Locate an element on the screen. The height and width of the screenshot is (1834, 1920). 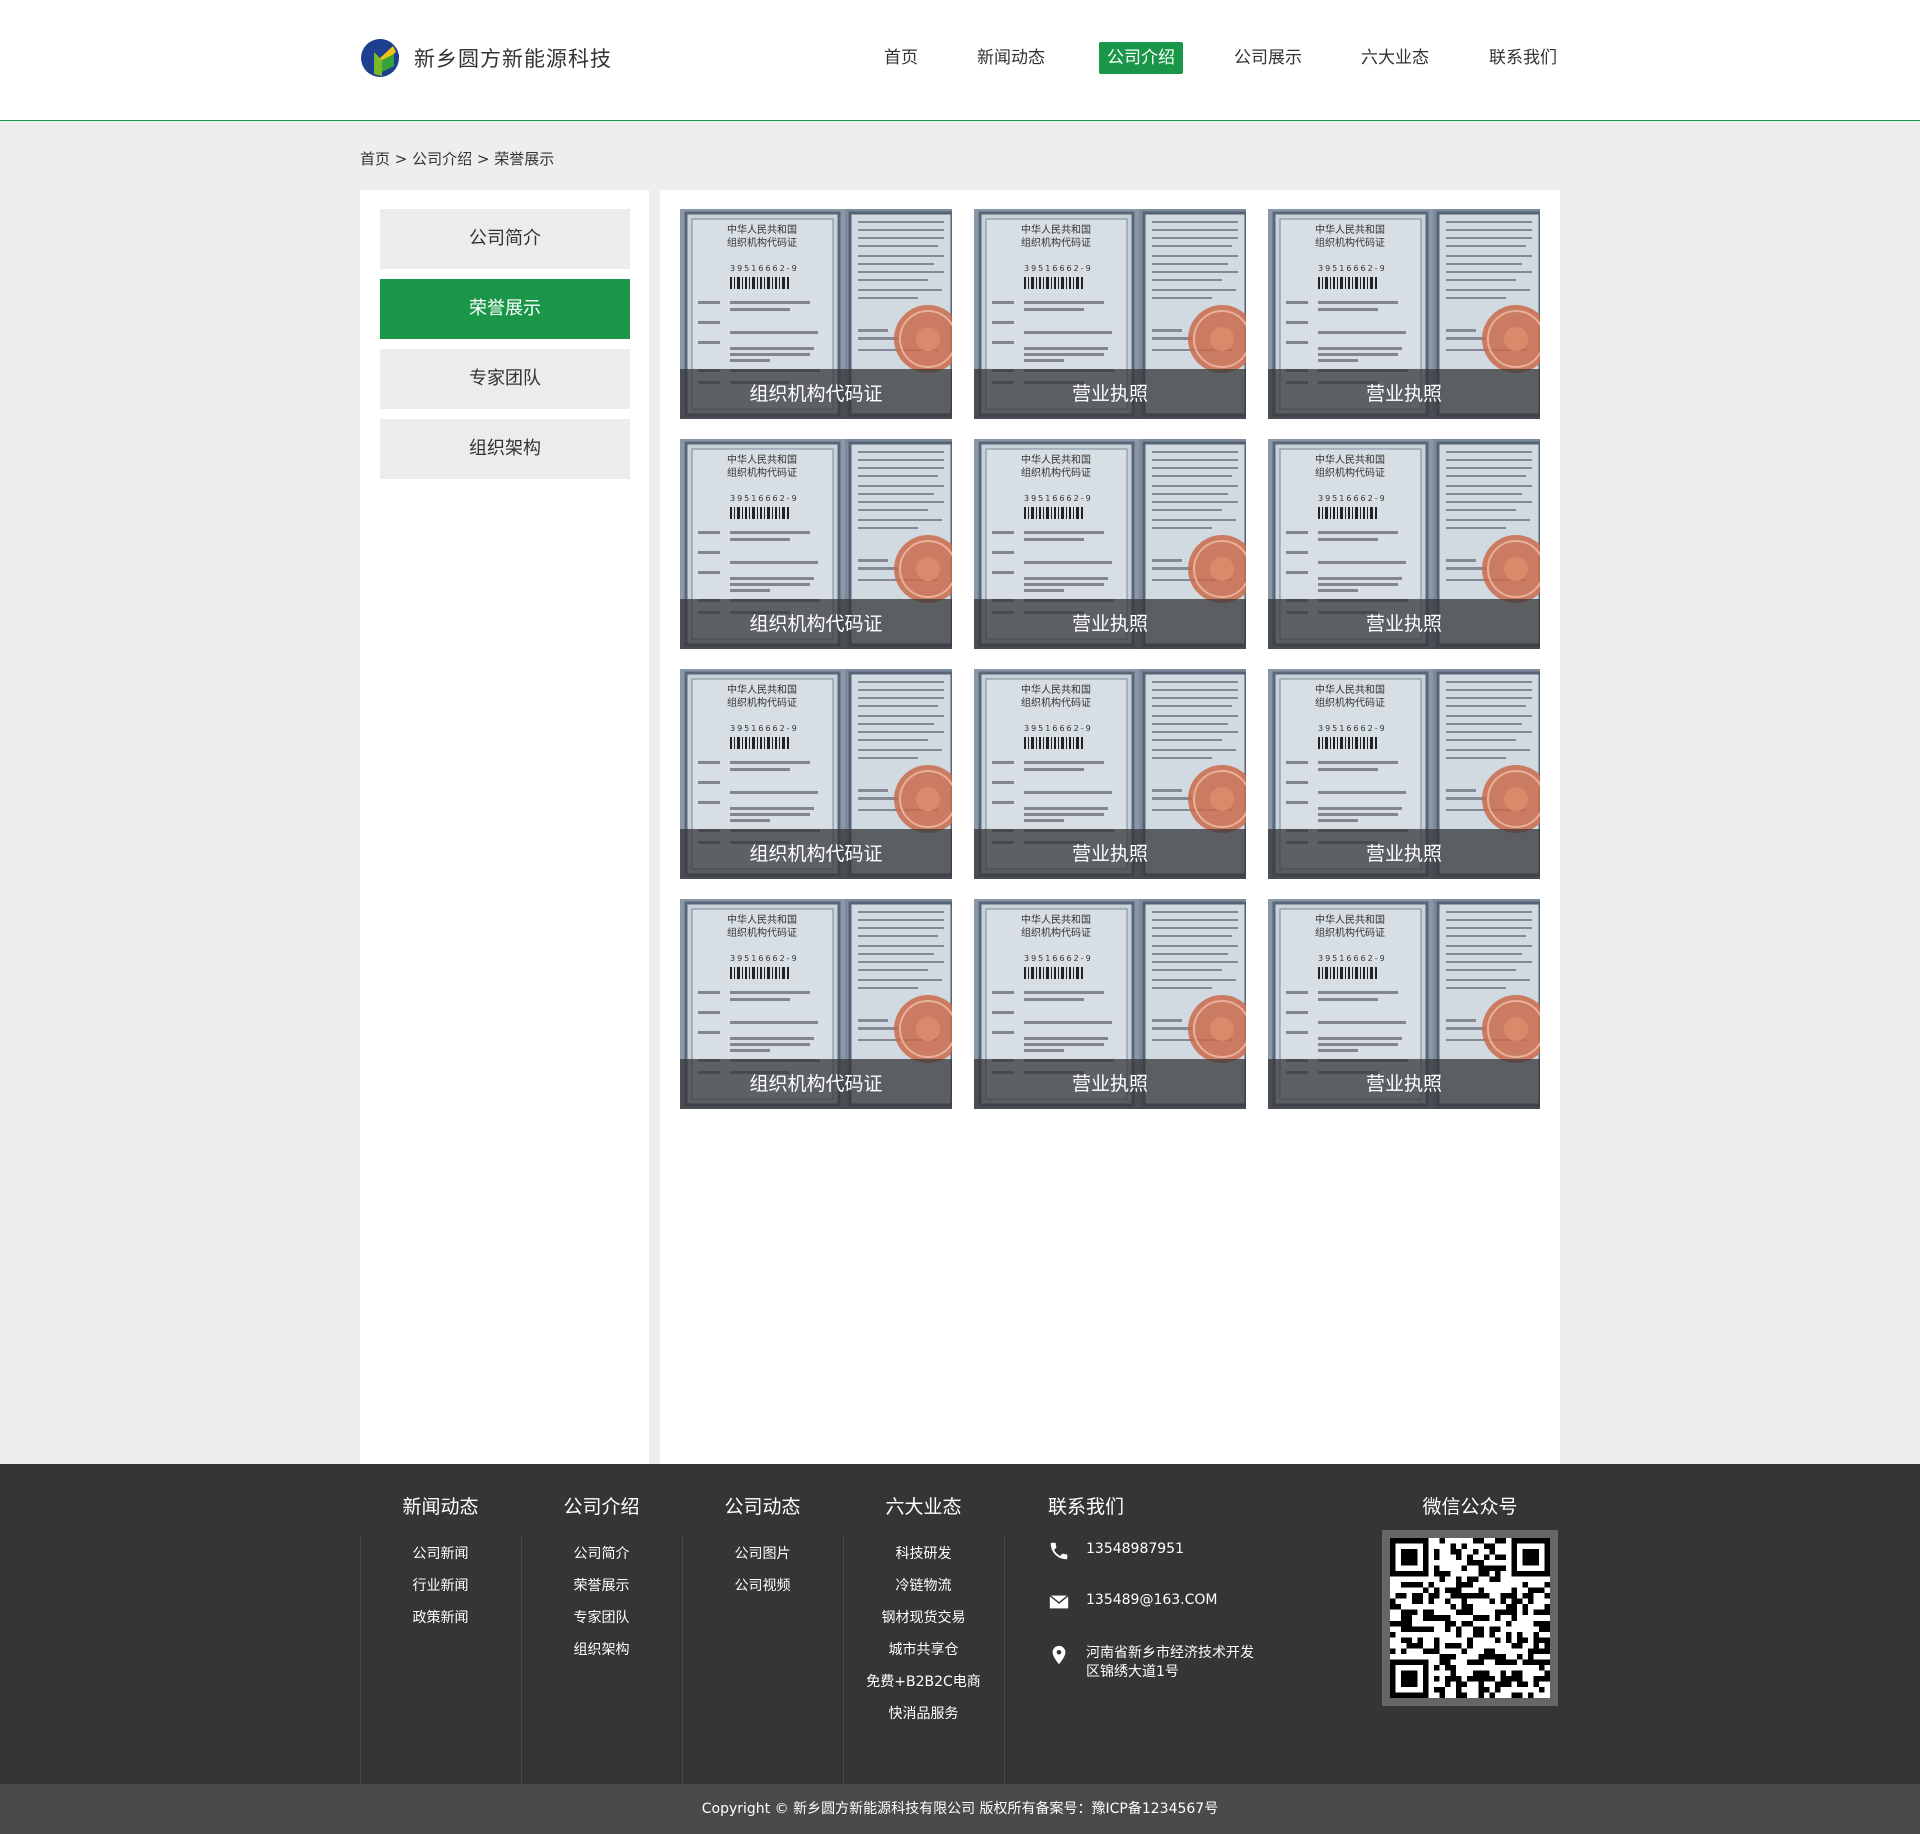
footer-link: 城市共享仓 is located at coordinates (923, 1650).